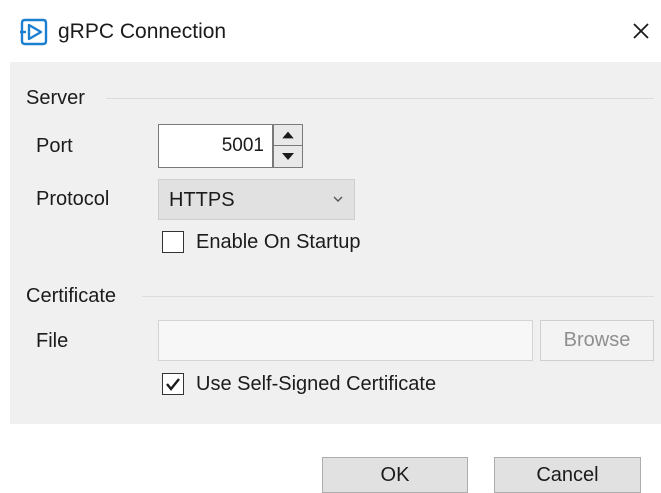 This screenshot has height=493, width=661. What do you see at coordinates (338, 199) in the screenshot?
I see `chevron-down-icon` at bounding box center [338, 199].